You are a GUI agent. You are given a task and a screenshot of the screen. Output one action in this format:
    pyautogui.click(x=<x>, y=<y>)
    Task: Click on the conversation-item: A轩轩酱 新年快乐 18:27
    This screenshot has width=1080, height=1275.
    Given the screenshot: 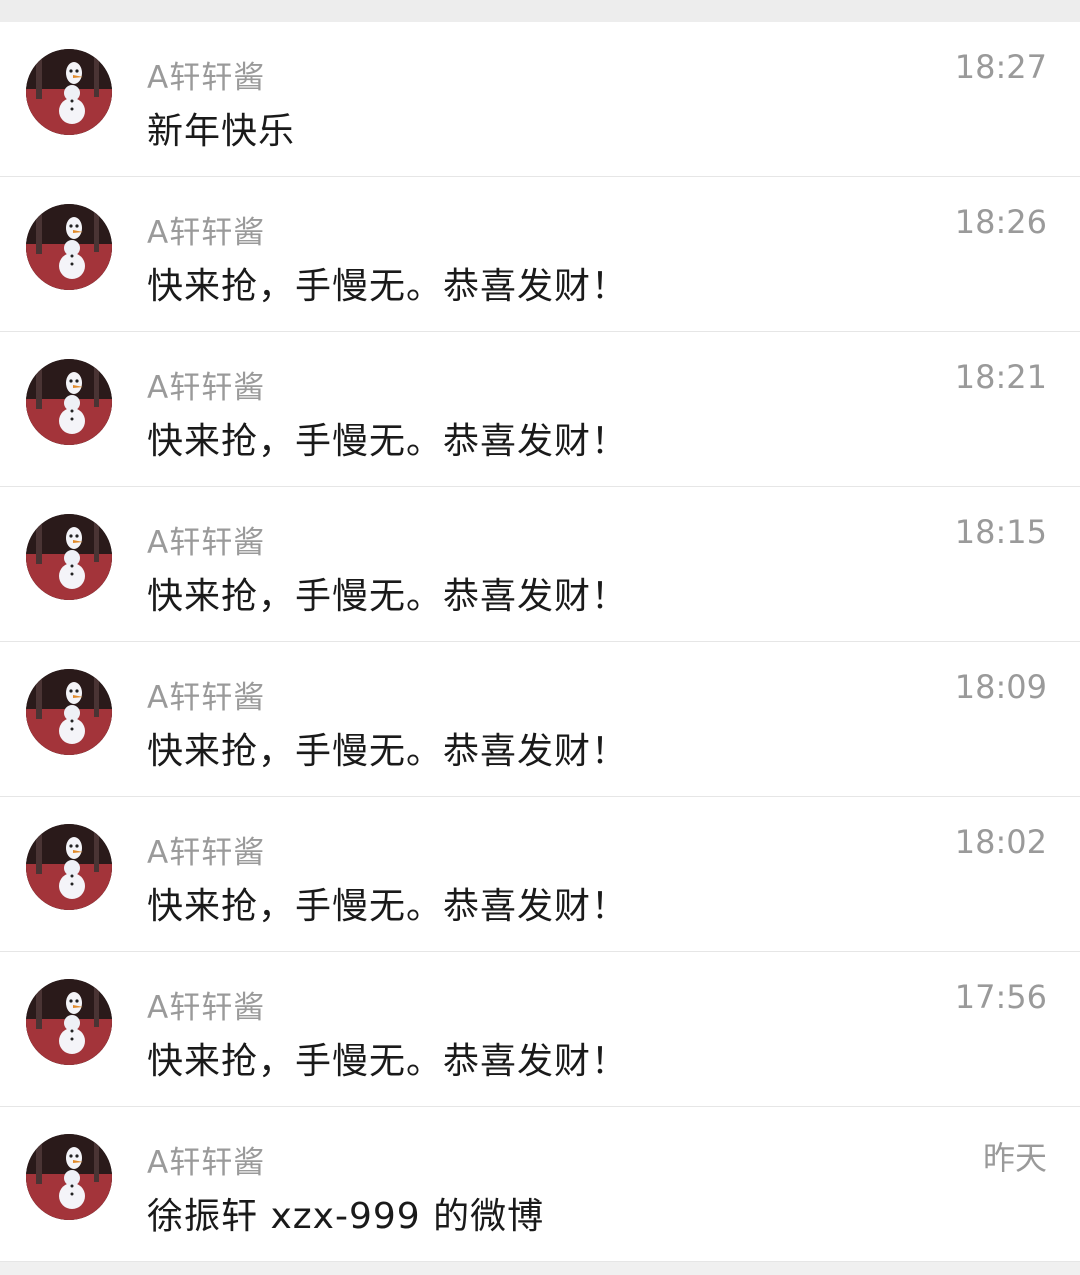 What is the action you would take?
    pyautogui.click(x=540, y=99)
    